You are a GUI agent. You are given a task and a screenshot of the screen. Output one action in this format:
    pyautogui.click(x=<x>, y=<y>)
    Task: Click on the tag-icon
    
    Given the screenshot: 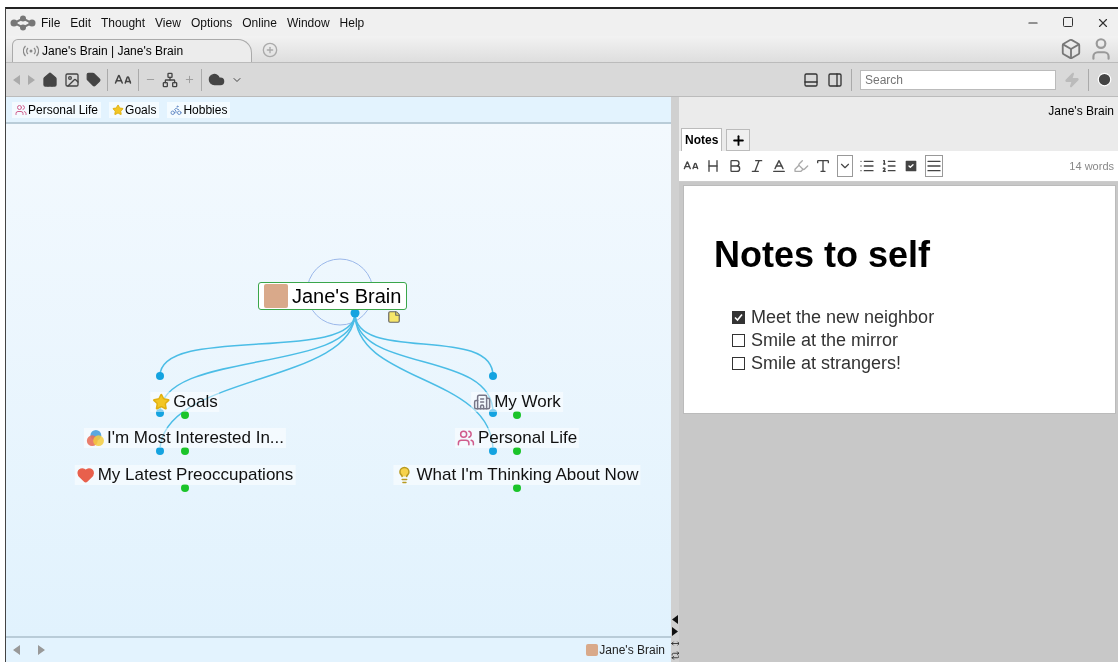 What is the action you would take?
    pyautogui.click(x=93, y=79)
    